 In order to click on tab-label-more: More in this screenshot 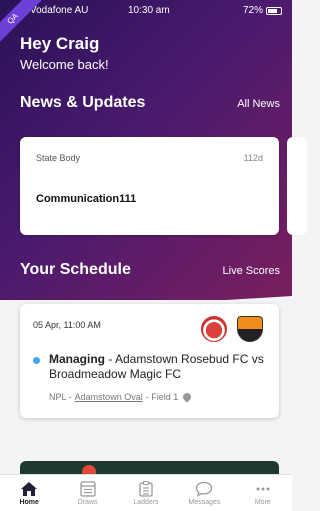, I will do `click(262, 502)`.